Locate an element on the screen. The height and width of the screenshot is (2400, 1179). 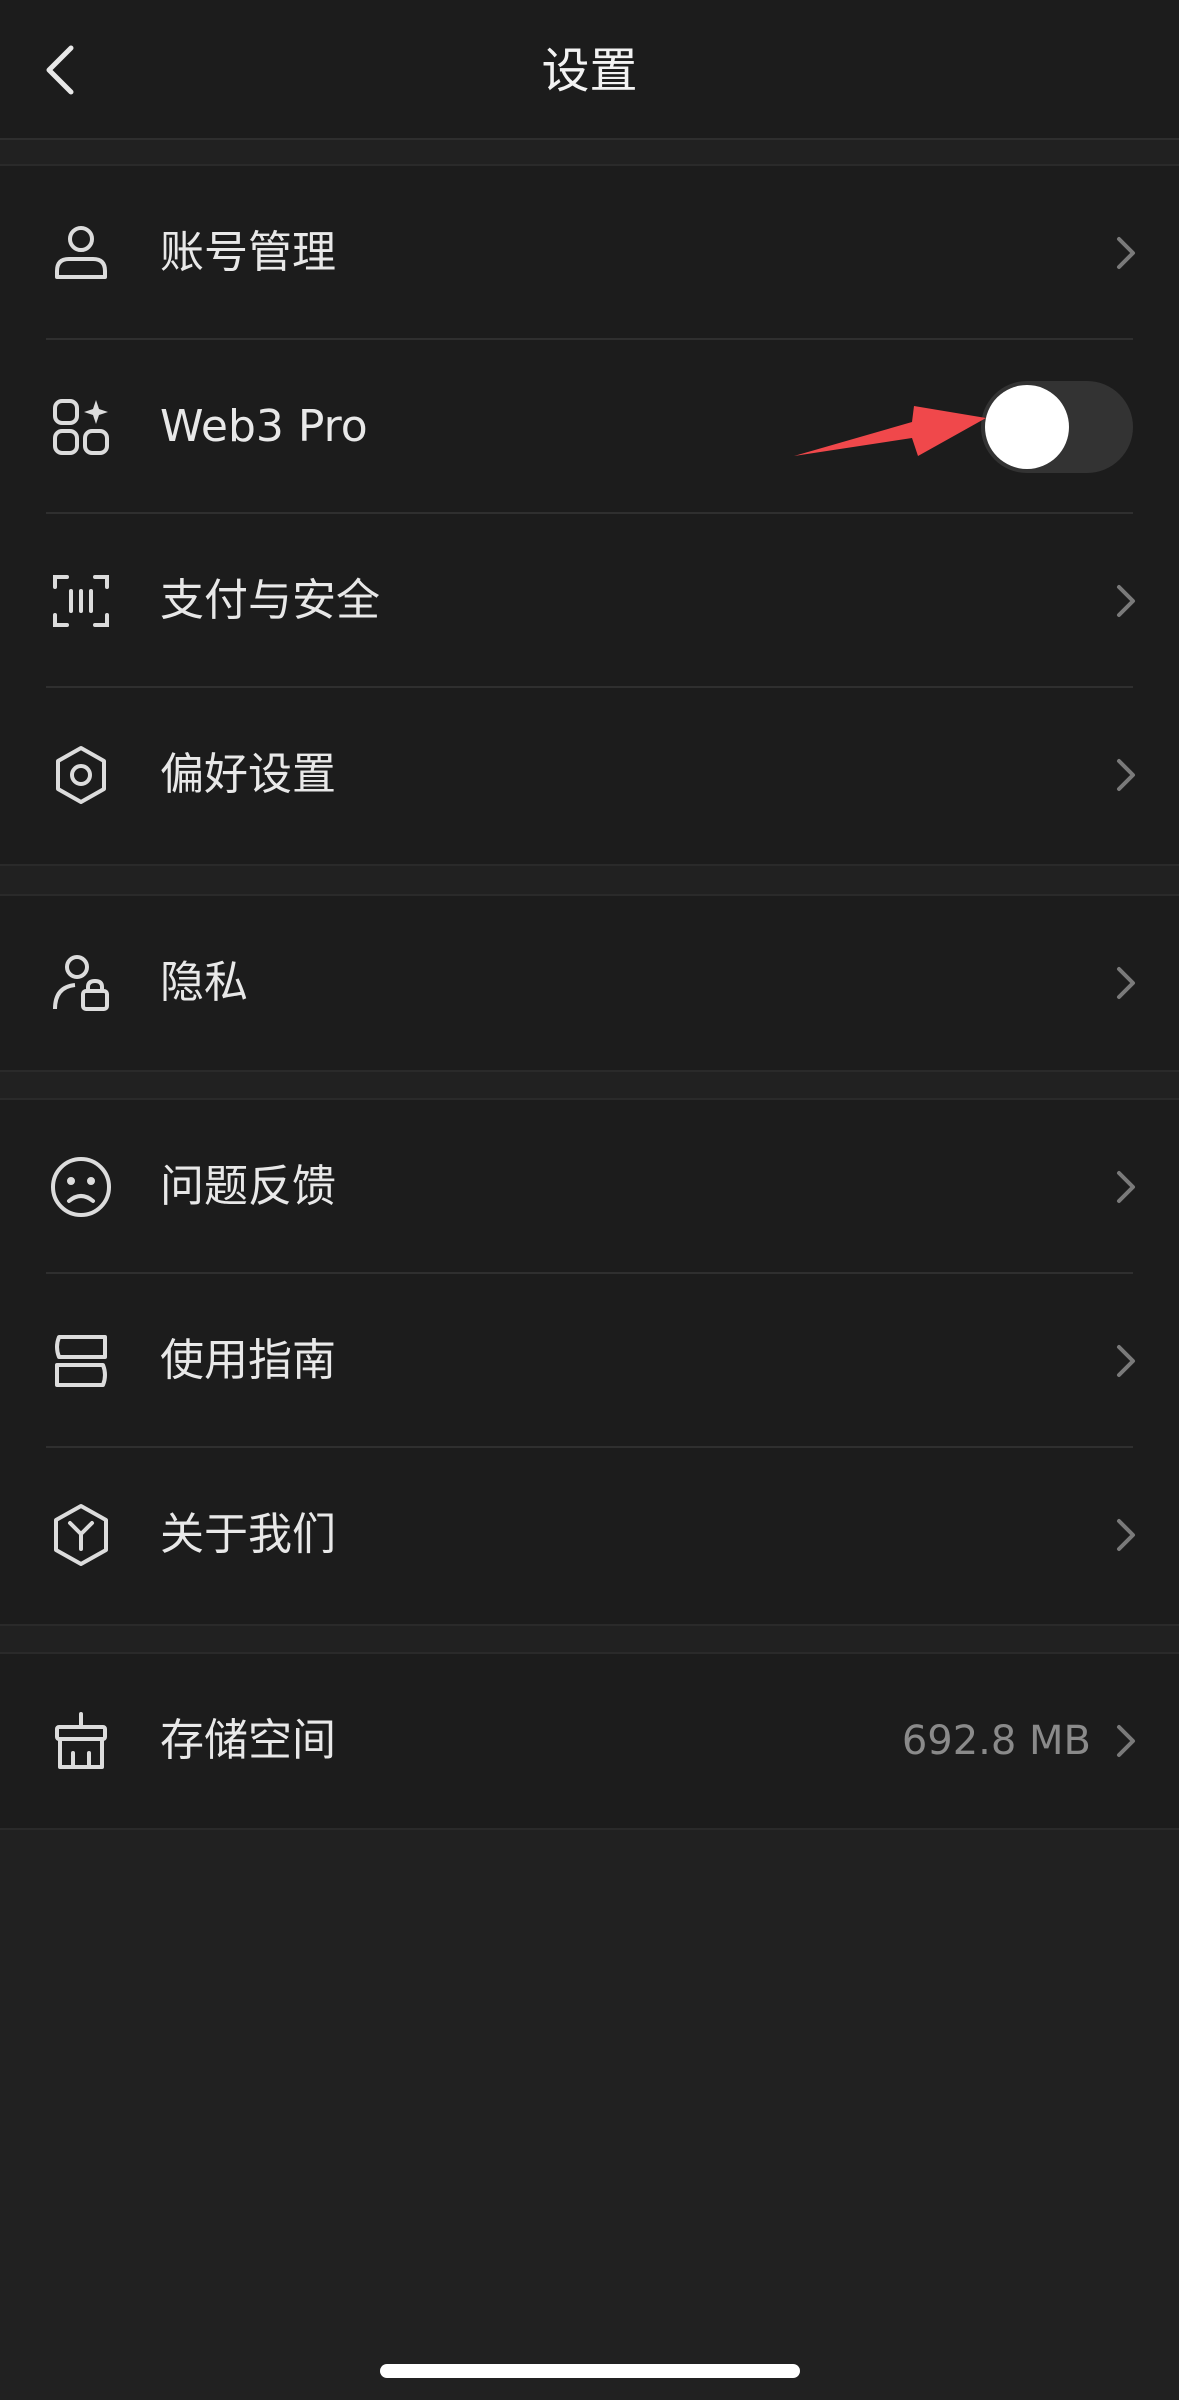
settings-row-preferences: 偏好设置 is located at coordinates (589, 775).